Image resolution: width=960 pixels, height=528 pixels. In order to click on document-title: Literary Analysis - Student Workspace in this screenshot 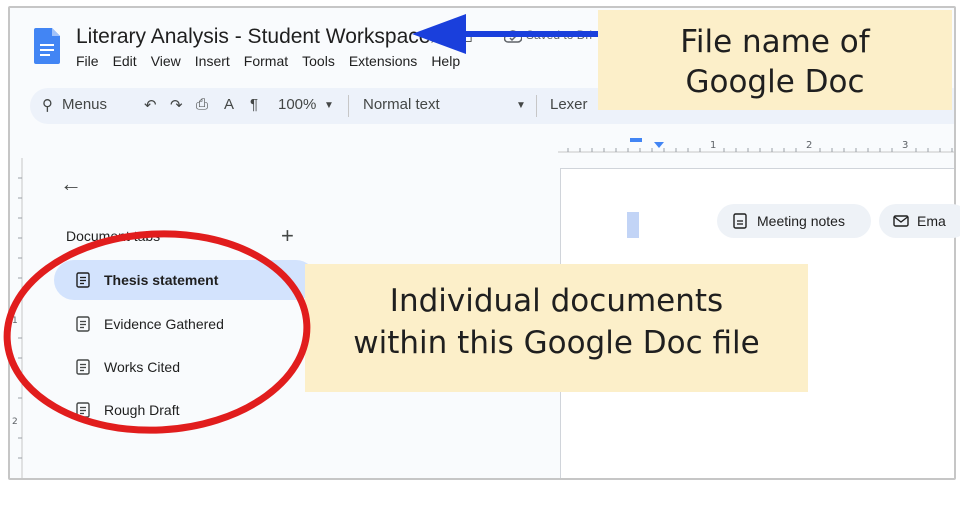, I will do `click(253, 37)`.